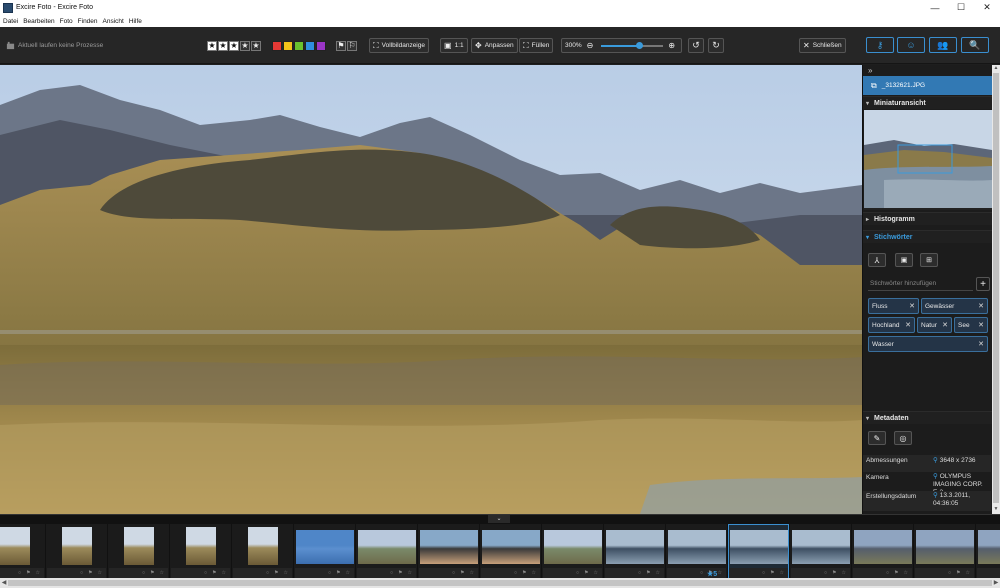 This screenshot has height=588, width=1000. I want to click on people-tool-button: 👥, so click(943, 45).